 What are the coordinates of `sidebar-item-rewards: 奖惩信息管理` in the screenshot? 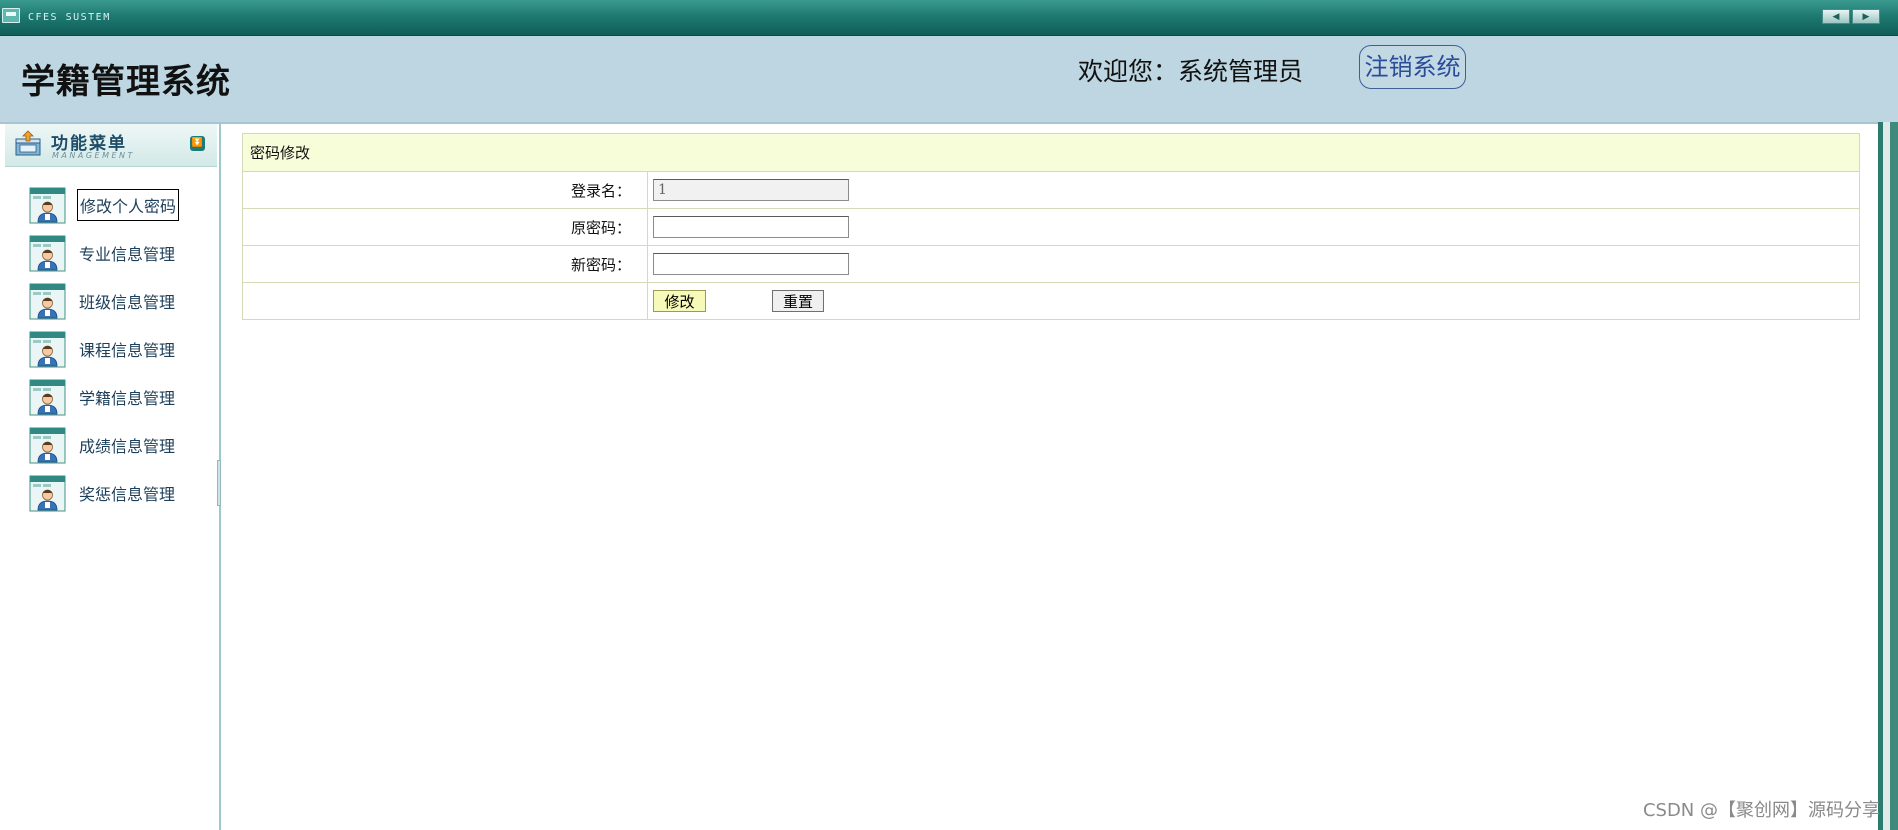 It's located at (103, 493).